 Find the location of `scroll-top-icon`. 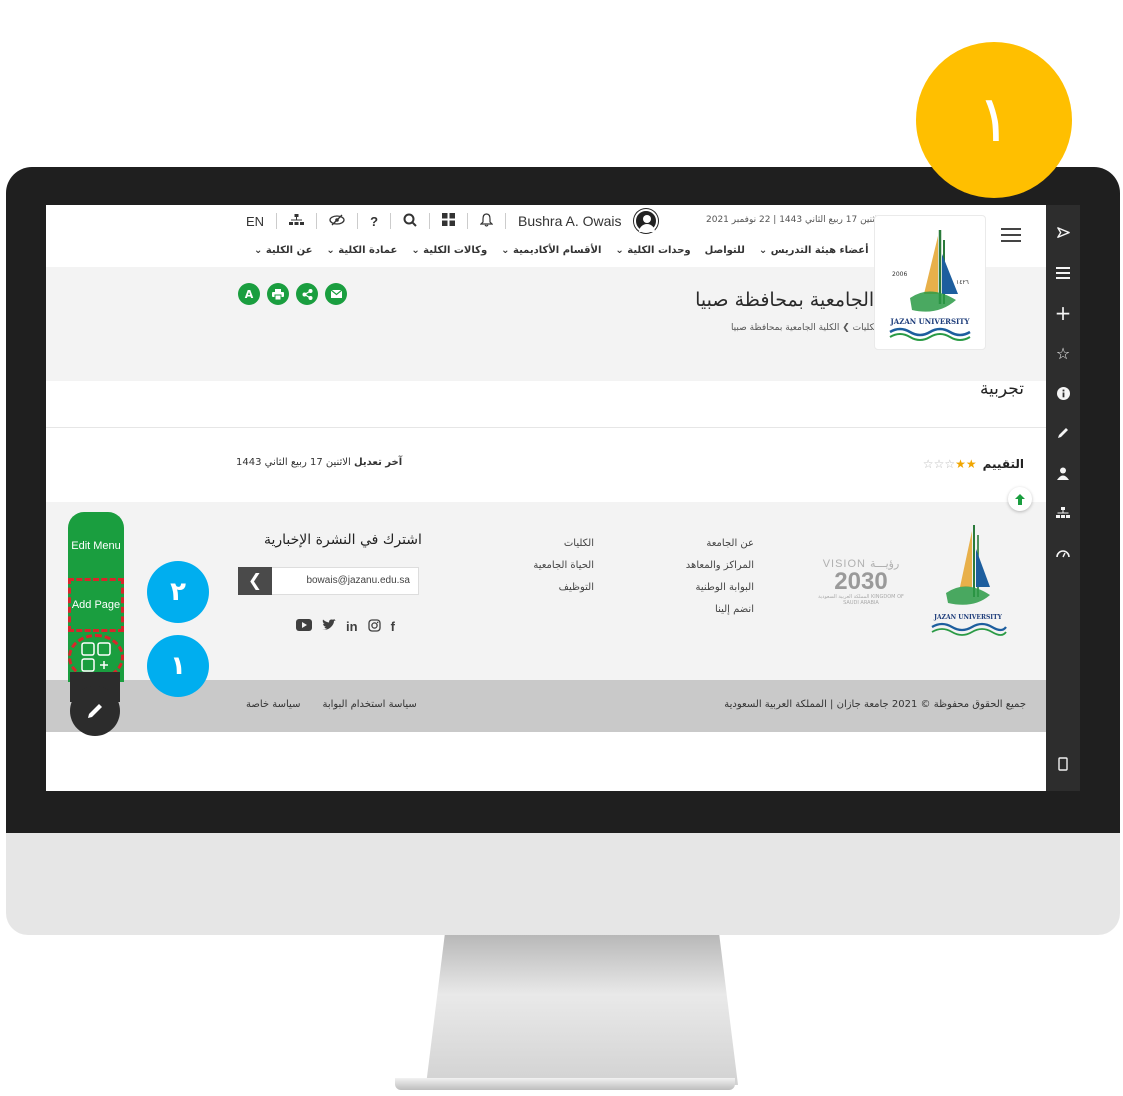

scroll-top-icon is located at coordinates (1020, 499).